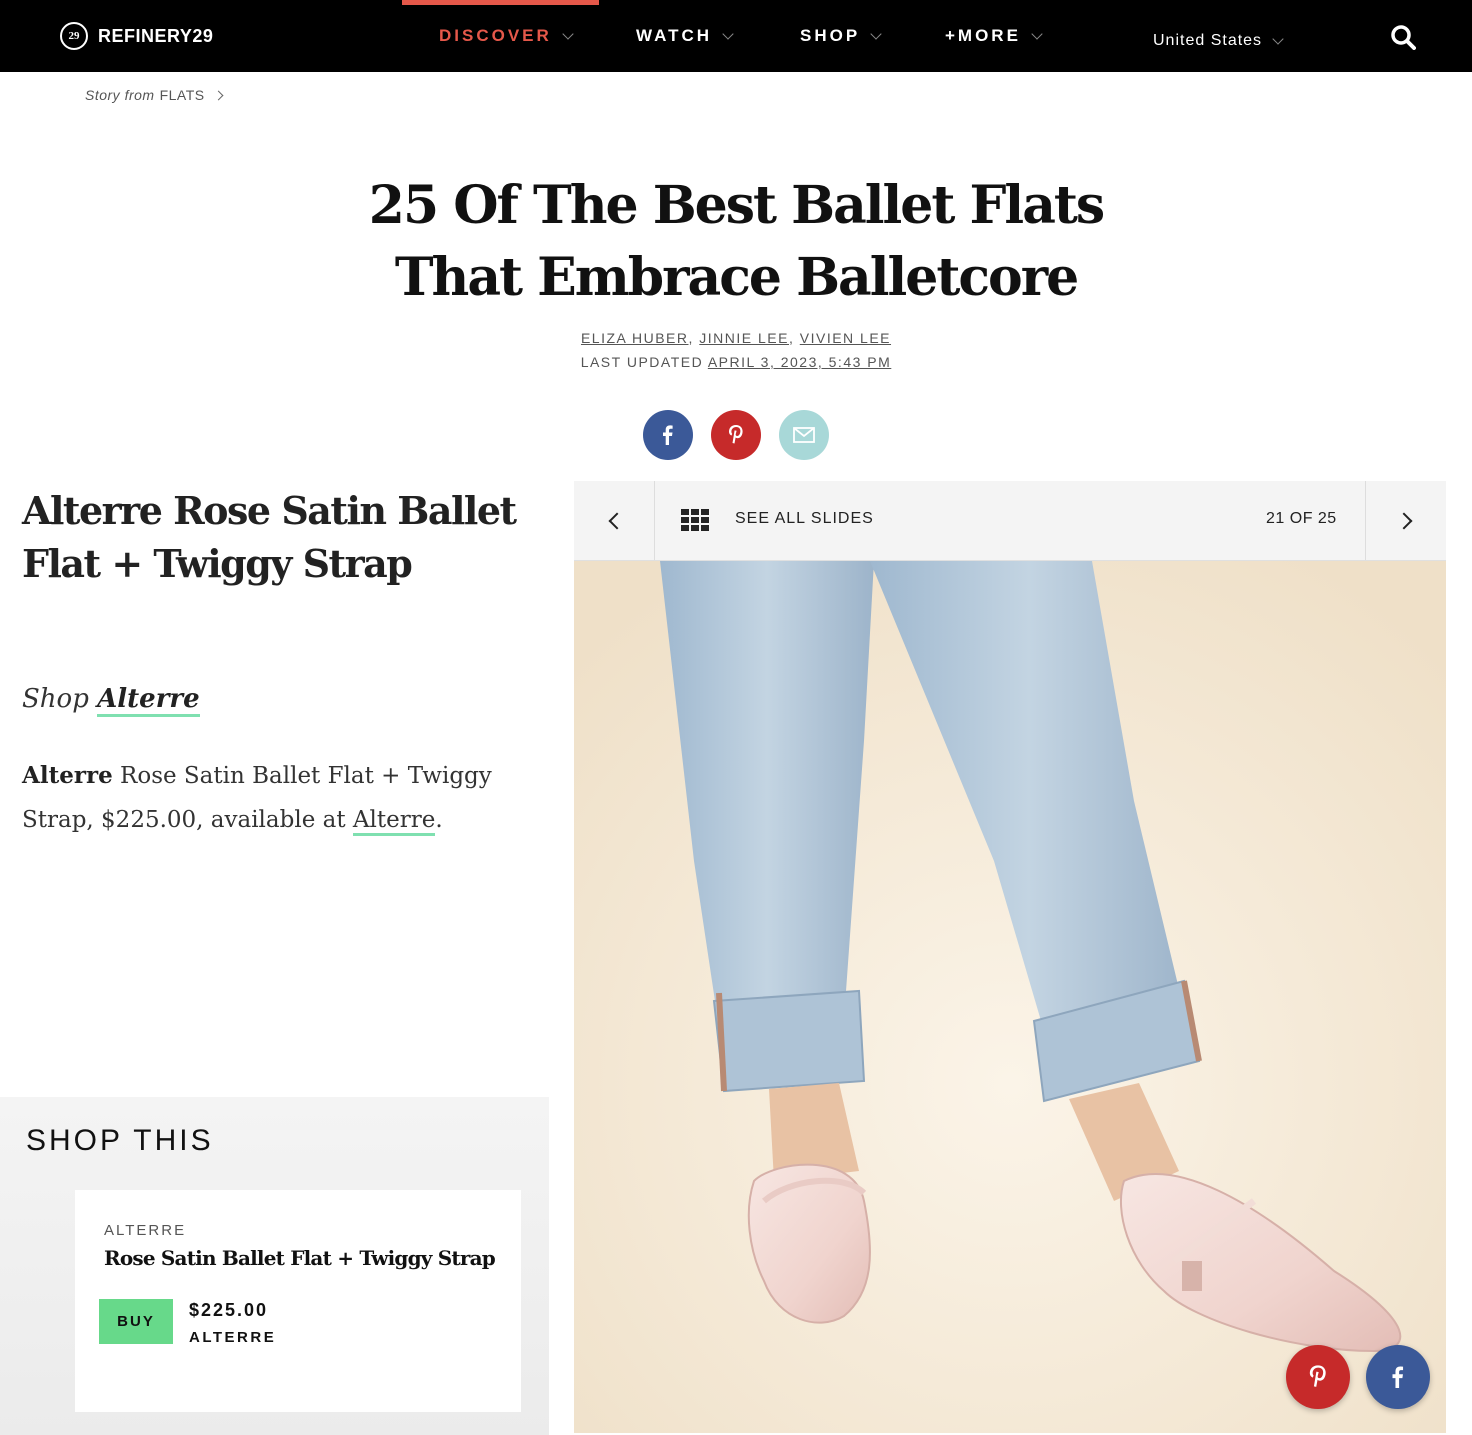 This screenshot has width=1472, height=1435. I want to click on image-pin-button, so click(1318, 1377).